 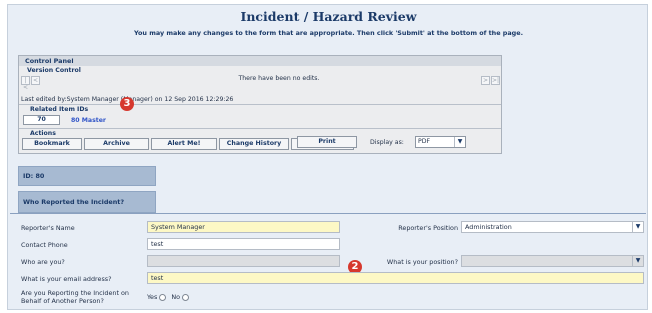 I want to click on section-divider, so click(x=328, y=213).